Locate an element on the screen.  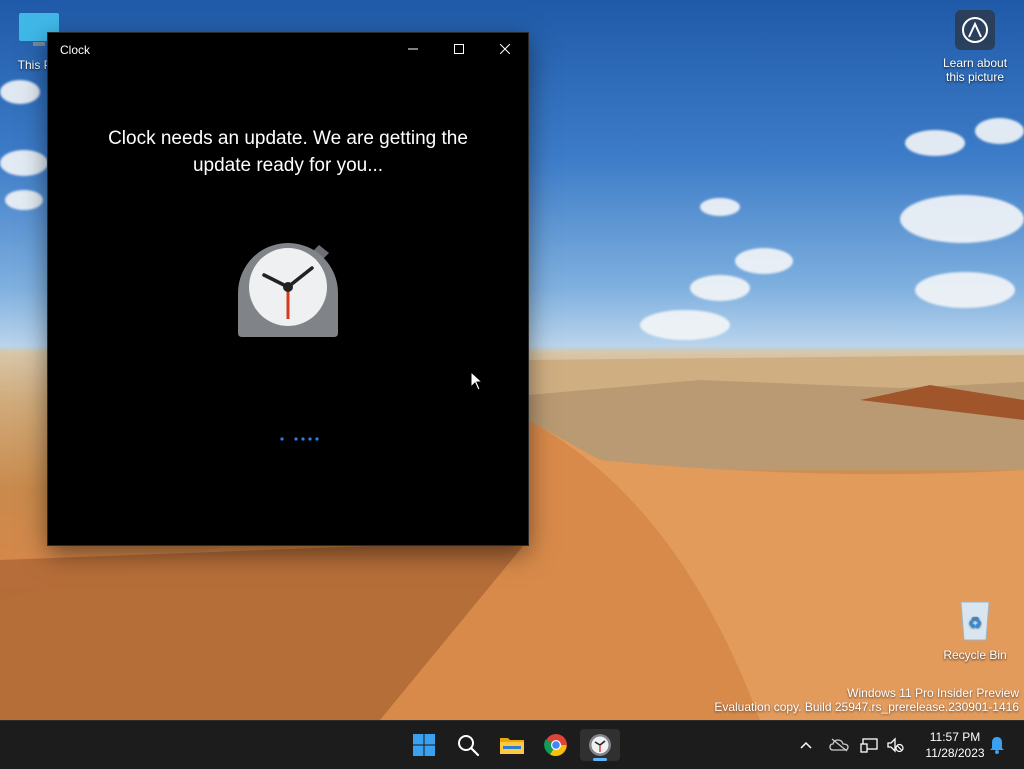
minimize-button is located at coordinates (413, 49).